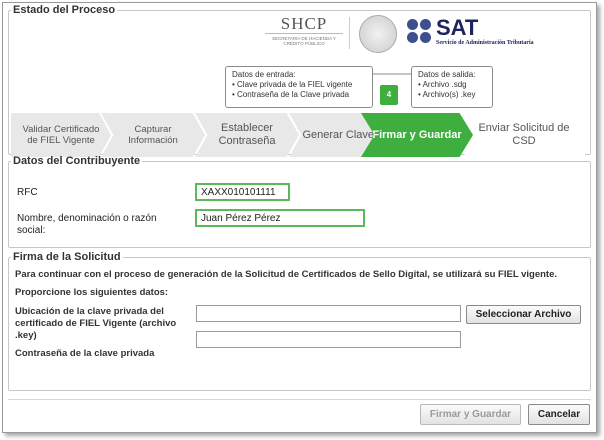 This screenshot has height=440, width=604. What do you see at coordinates (77, 161) in the screenshot?
I see `taxpayer-legend: Datos del Contribuyente` at bounding box center [77, 161].